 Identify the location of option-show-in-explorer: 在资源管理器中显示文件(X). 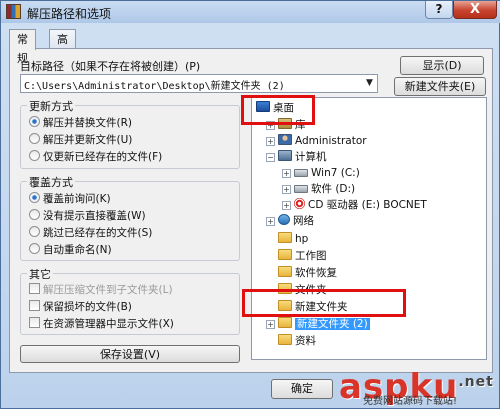
(101, 323).